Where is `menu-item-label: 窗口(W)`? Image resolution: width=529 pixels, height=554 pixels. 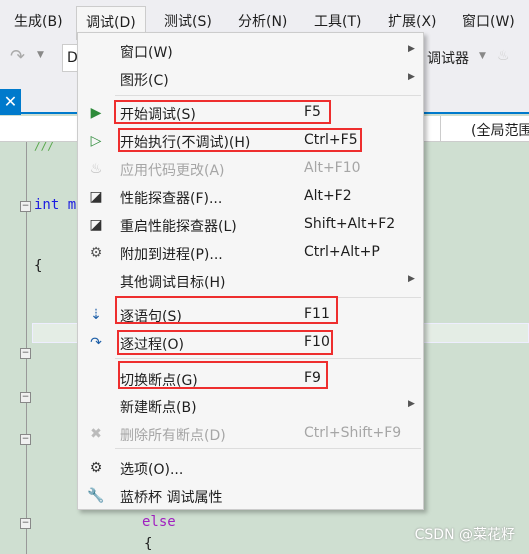 menu-item-label: 窗口(W) is located at coordinates (146, 53).